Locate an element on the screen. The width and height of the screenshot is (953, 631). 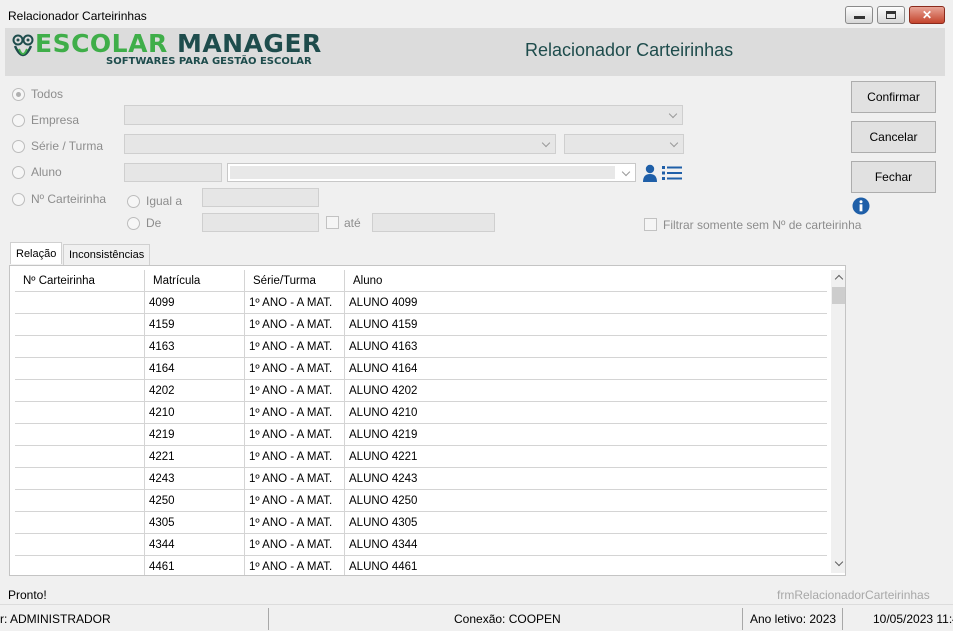
scroll-thumb is located at coordinates (838, 295).